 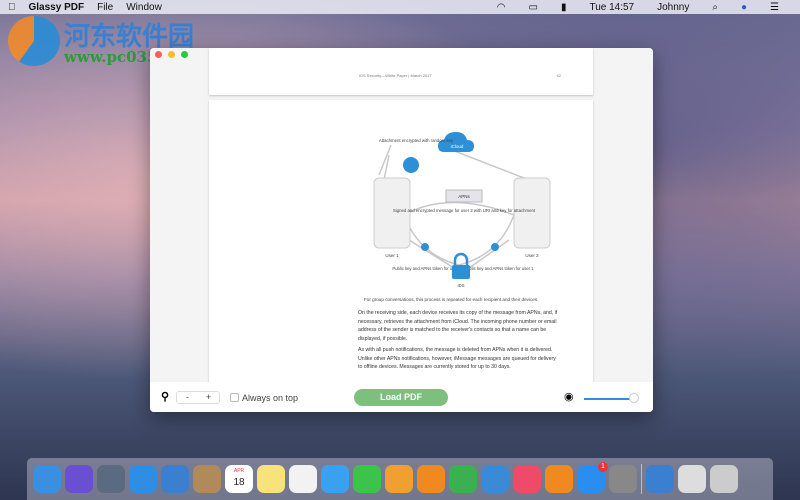 What do you see at coordinates (270, 398) in the screenshot?
I see `always-on-top-label: Always on top` at bounding box center [270, 398].